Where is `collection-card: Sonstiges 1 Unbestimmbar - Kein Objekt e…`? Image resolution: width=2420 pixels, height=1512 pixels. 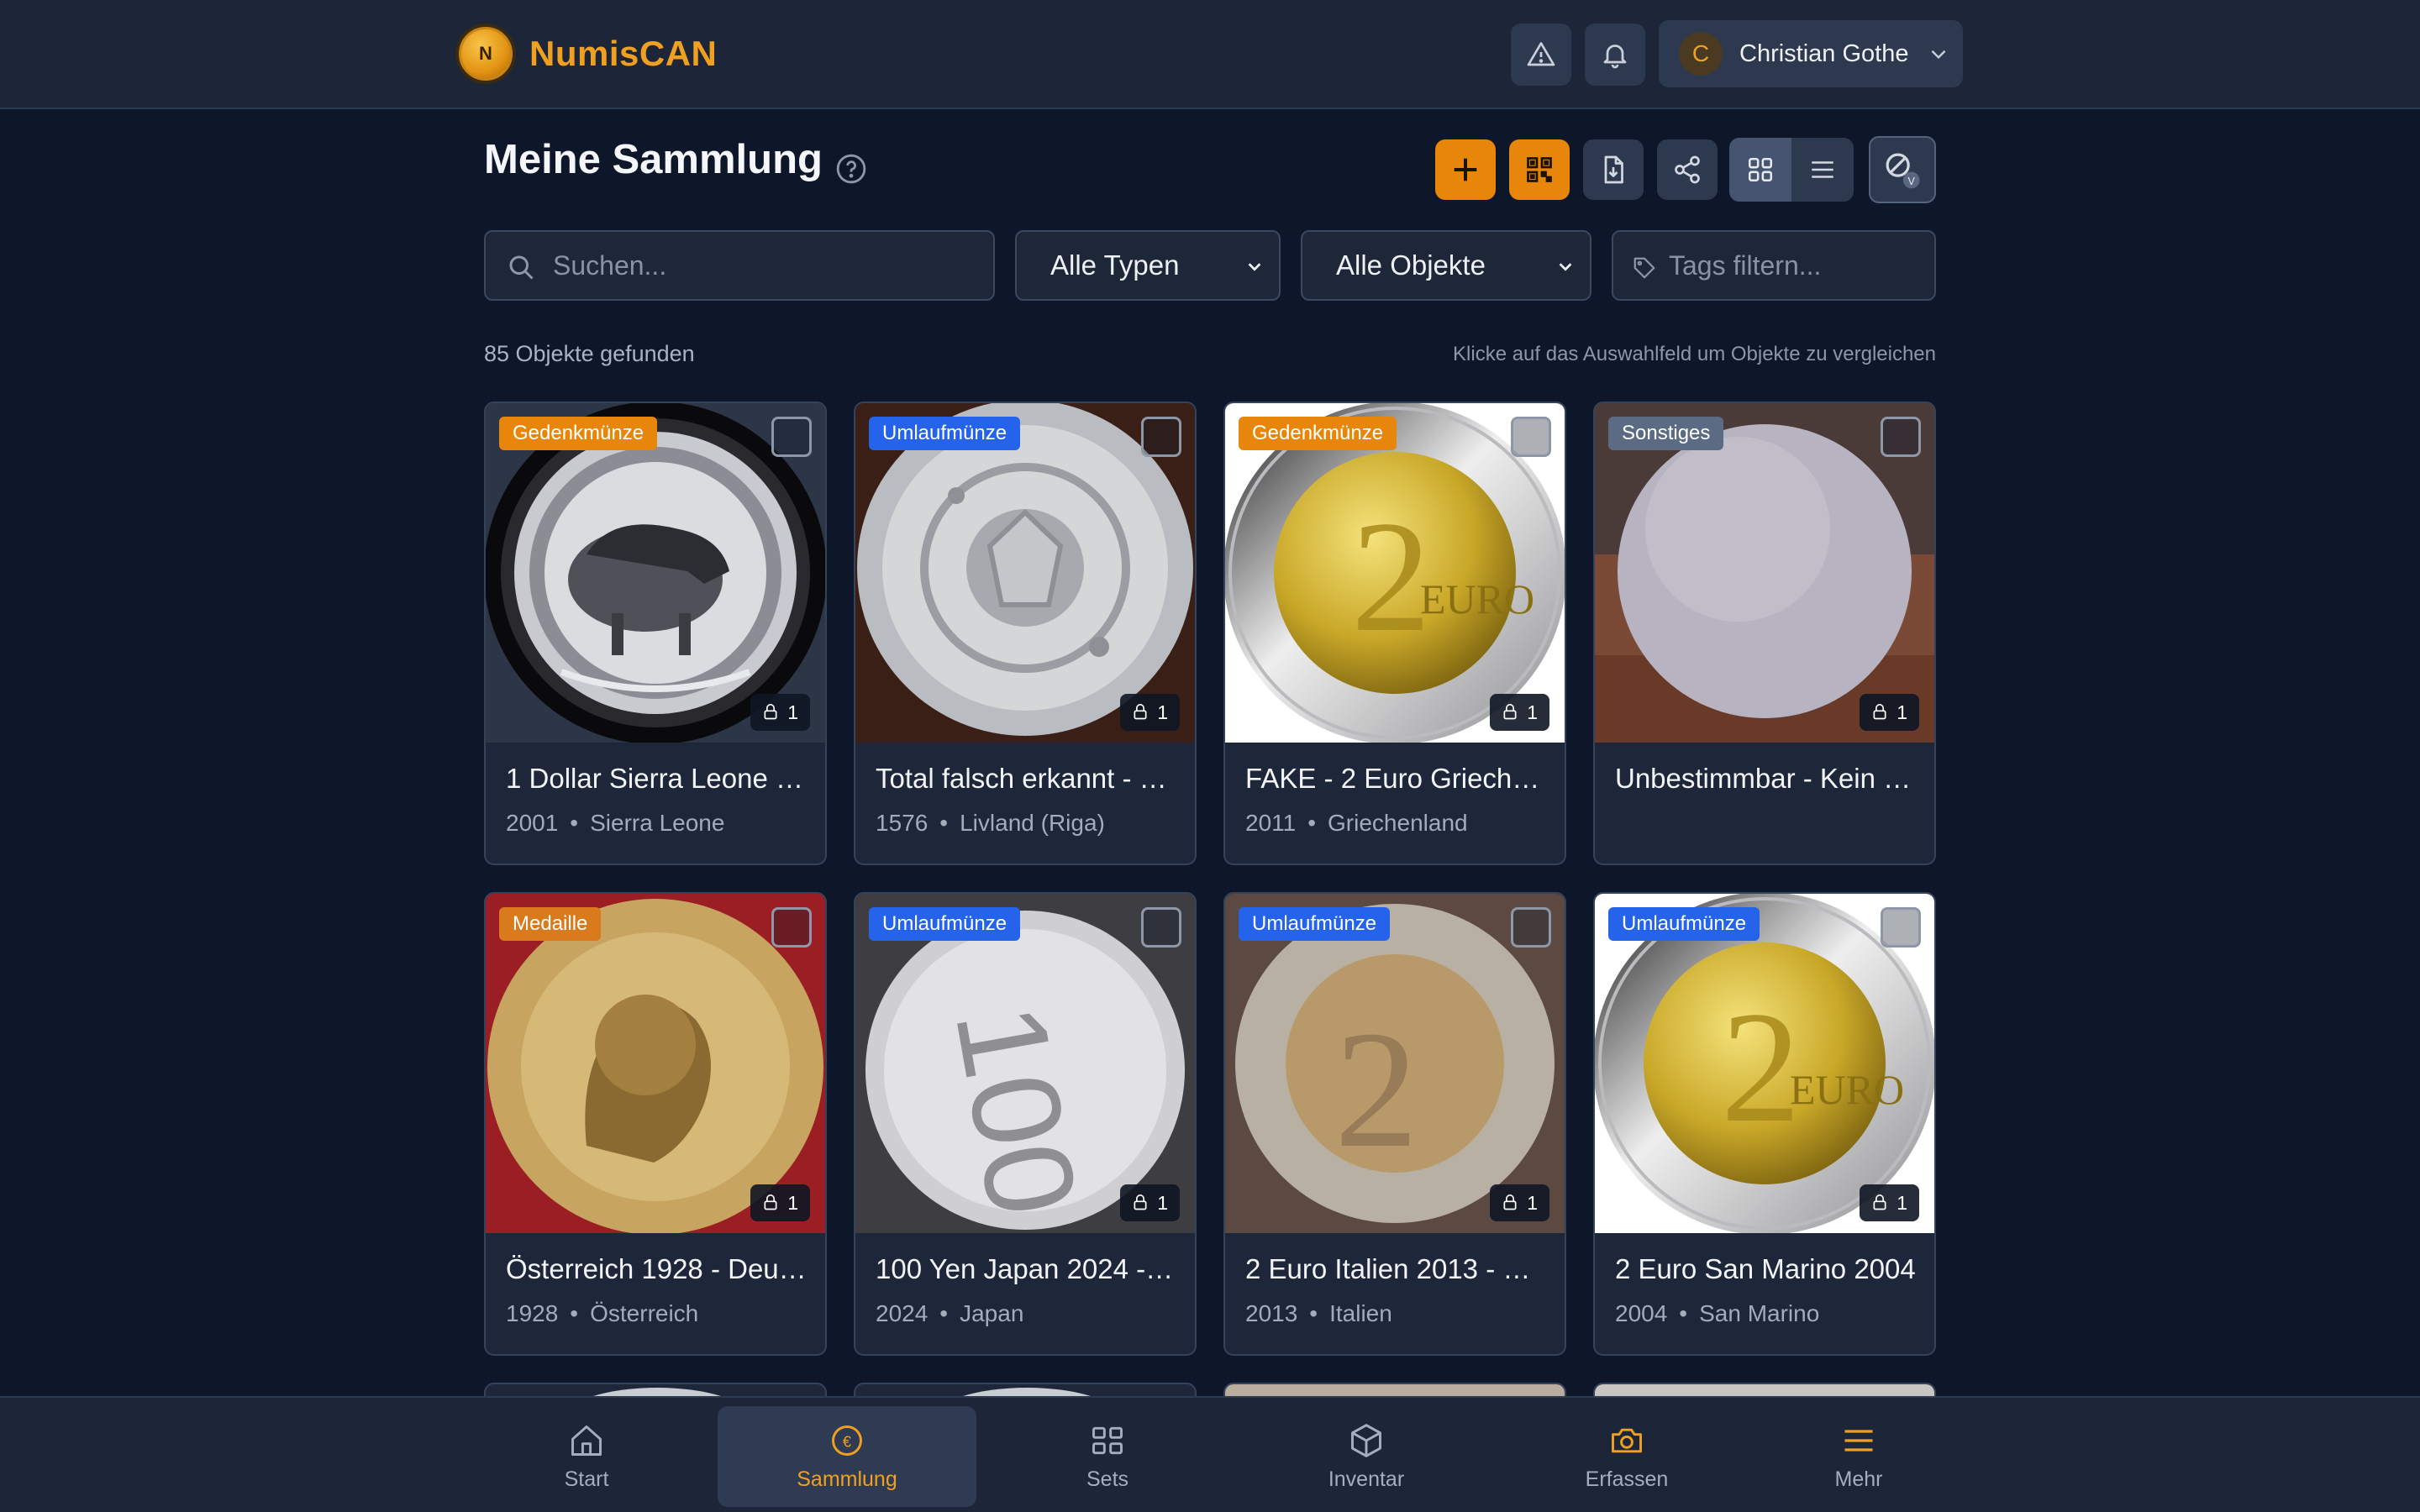
collection-card: Sonstiges 1 Unbestimmbar - Kein Objekt e… is located at coordinates (1764, 633).